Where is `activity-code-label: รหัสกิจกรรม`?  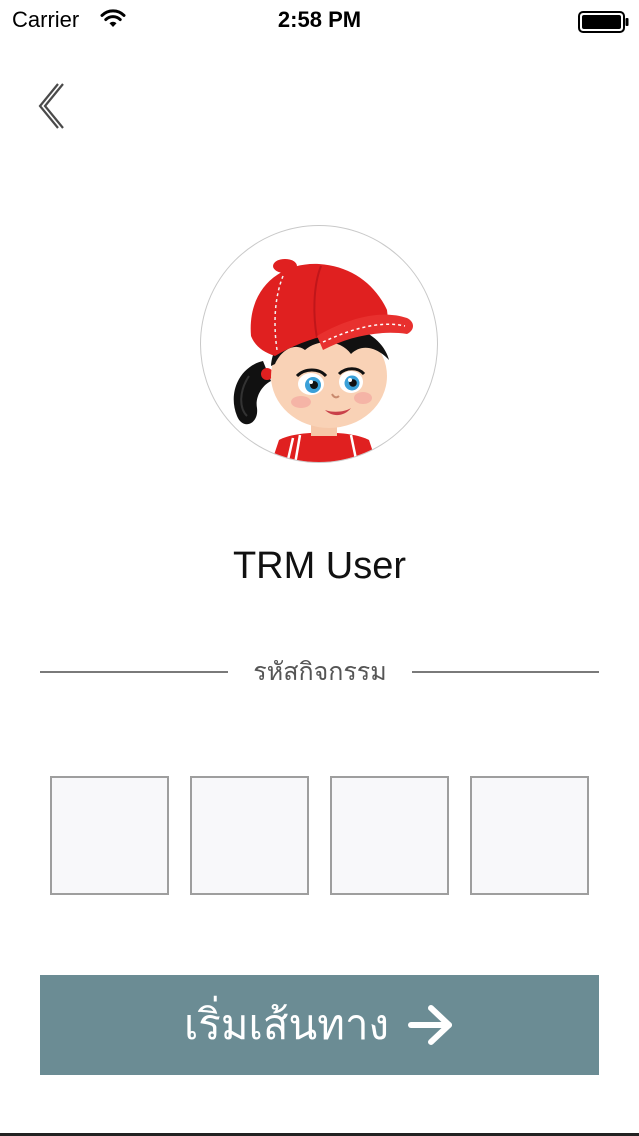
activity-code-label: รหัสกิจกรรม is located at coordinates (320, 671).